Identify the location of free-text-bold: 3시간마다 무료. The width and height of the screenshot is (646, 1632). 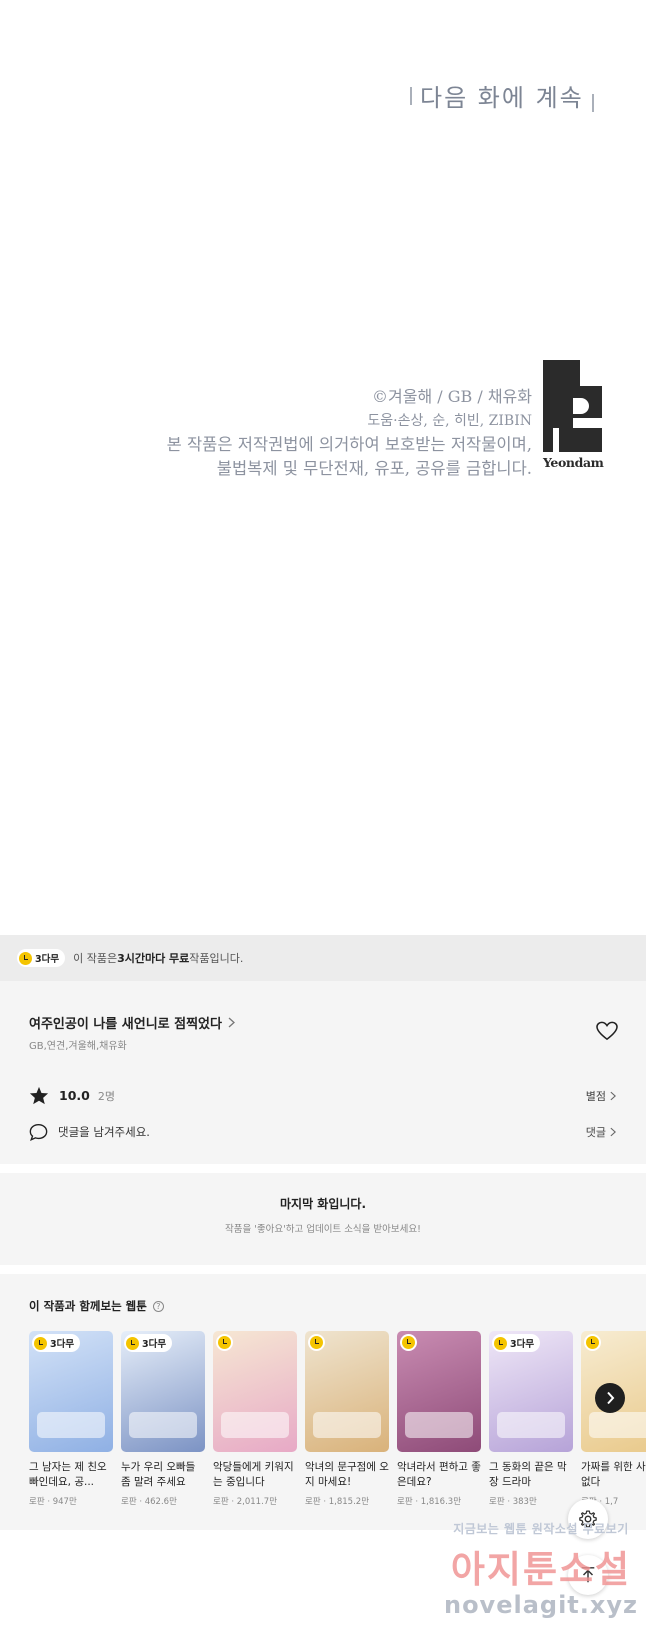
(153, 958).